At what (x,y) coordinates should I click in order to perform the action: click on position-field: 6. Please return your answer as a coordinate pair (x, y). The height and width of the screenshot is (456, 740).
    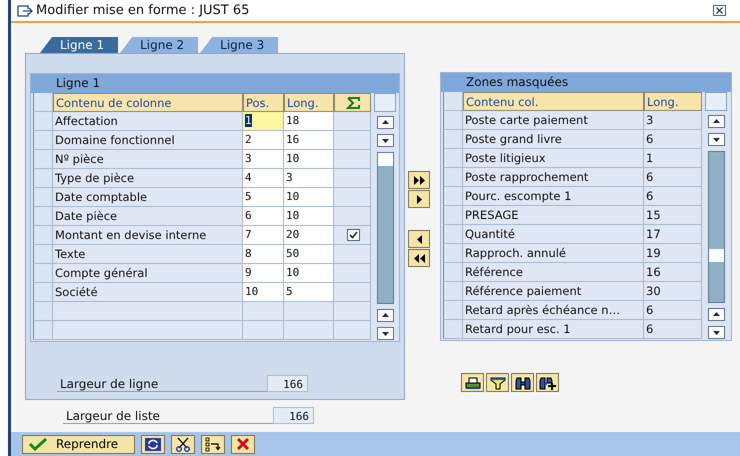
    Looking at the image, I should click on (263, 216).